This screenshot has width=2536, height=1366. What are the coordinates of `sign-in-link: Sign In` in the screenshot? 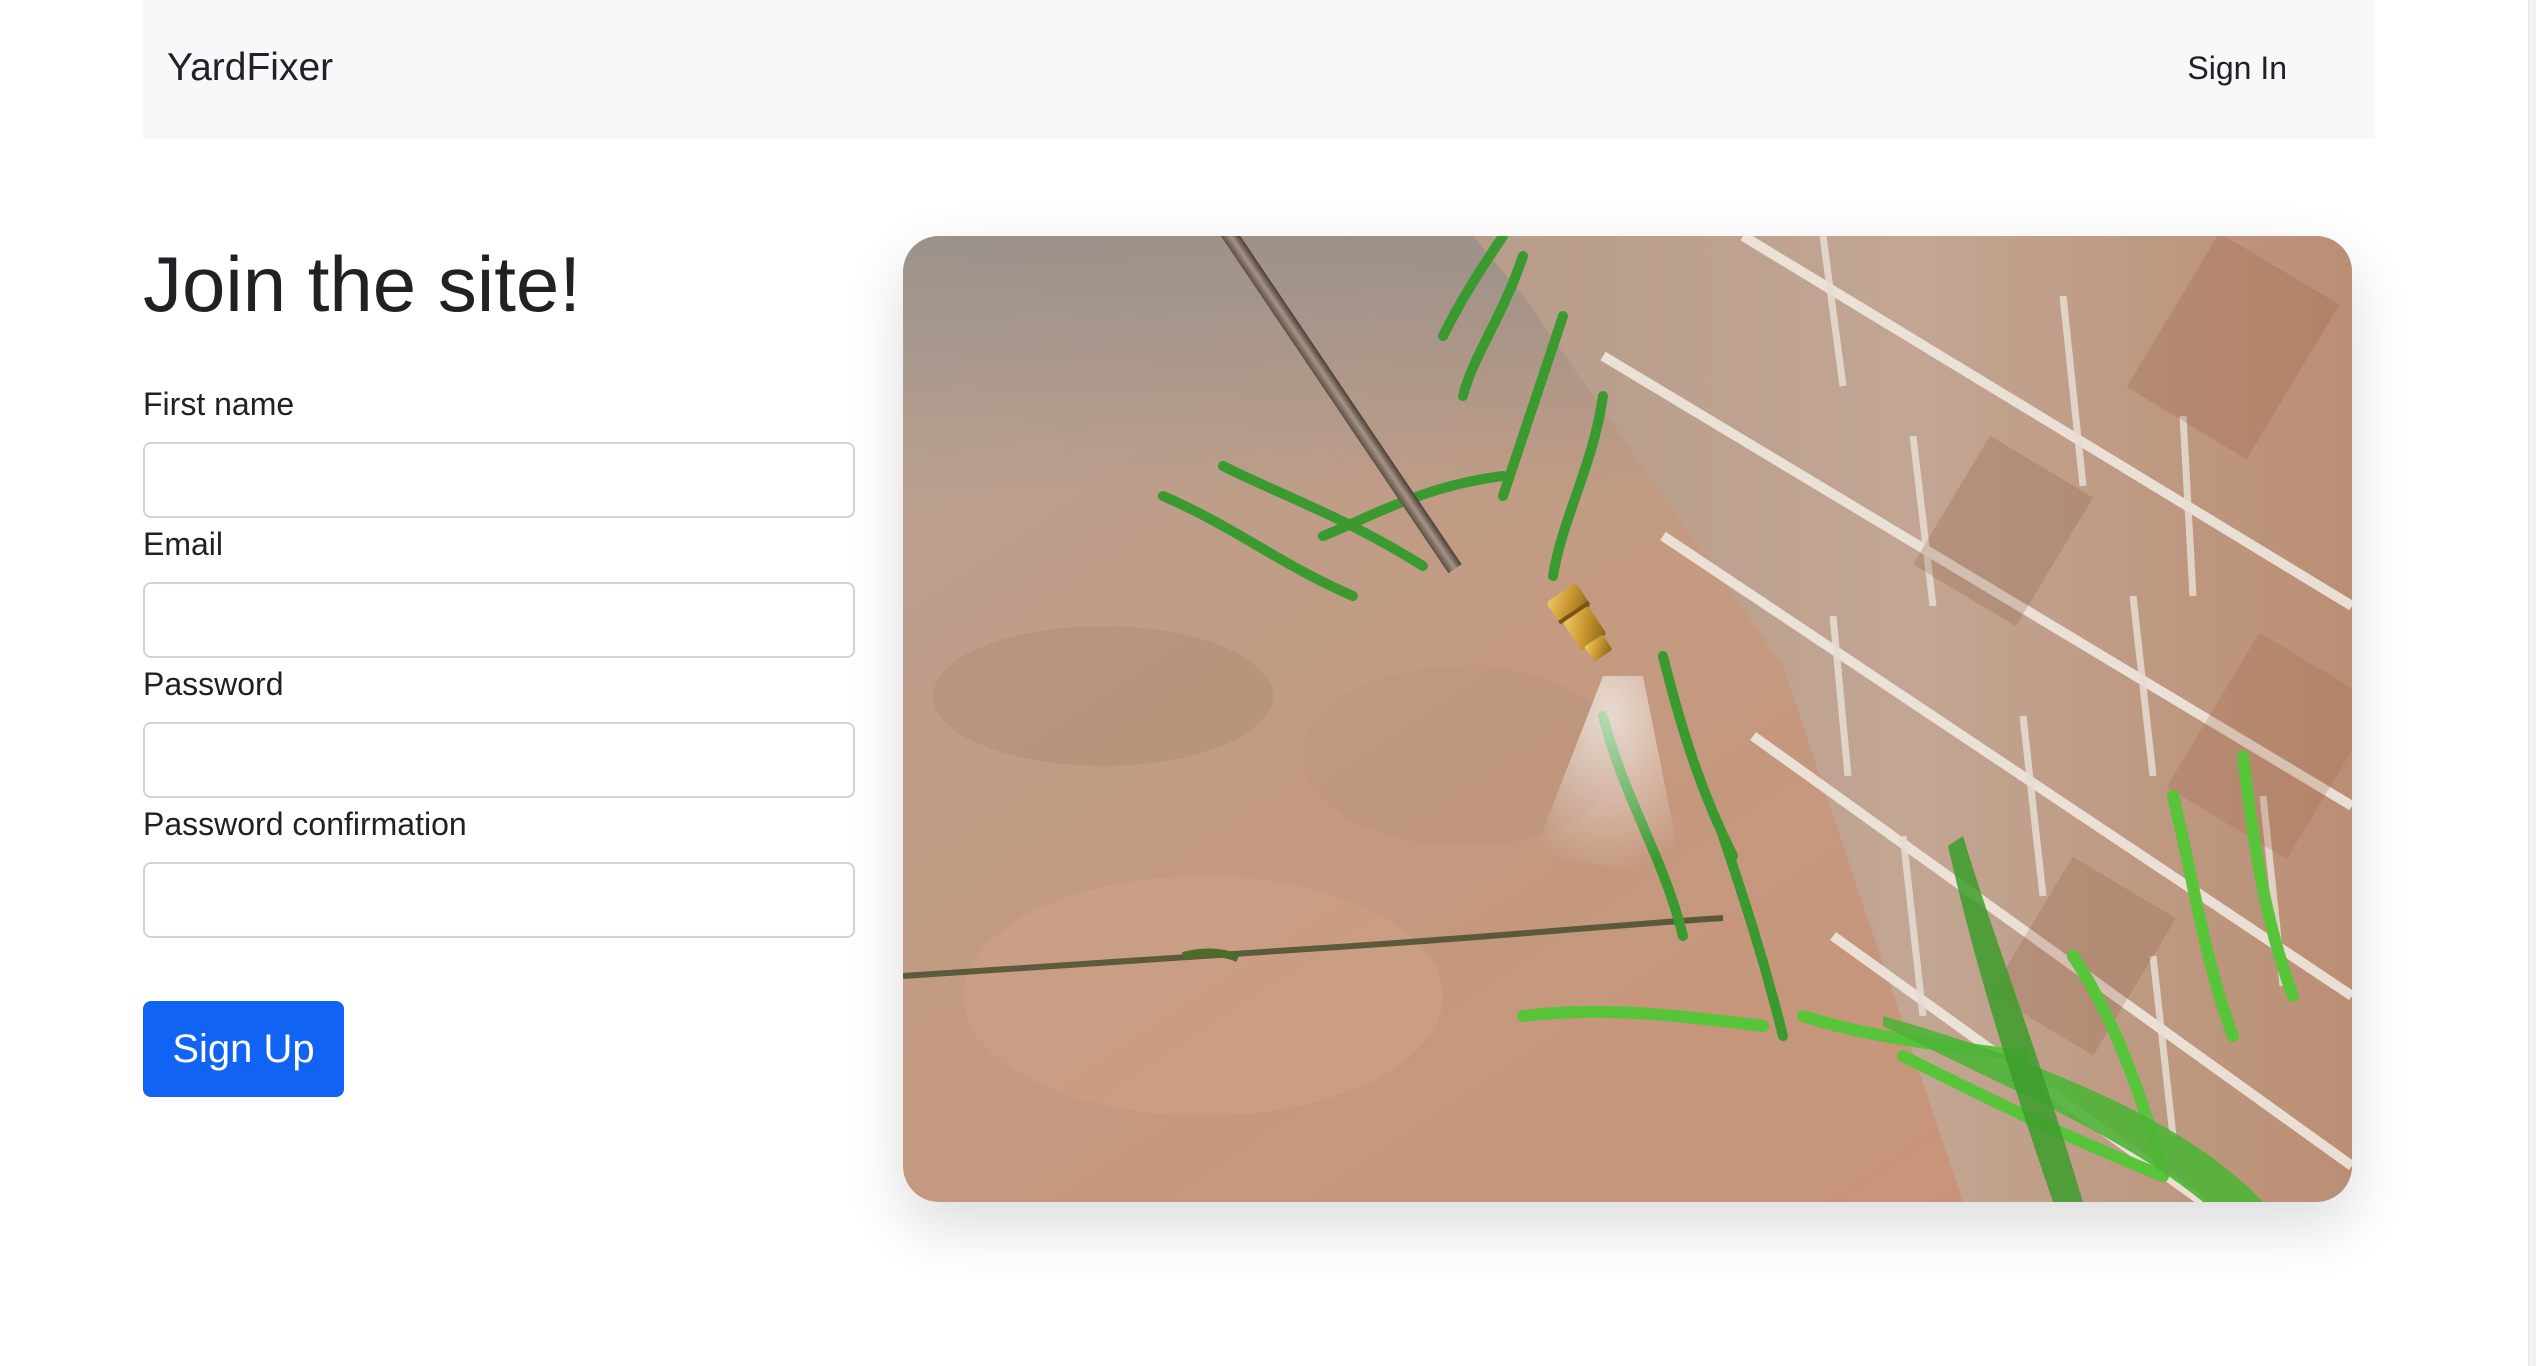 It's located at (2237, 68).